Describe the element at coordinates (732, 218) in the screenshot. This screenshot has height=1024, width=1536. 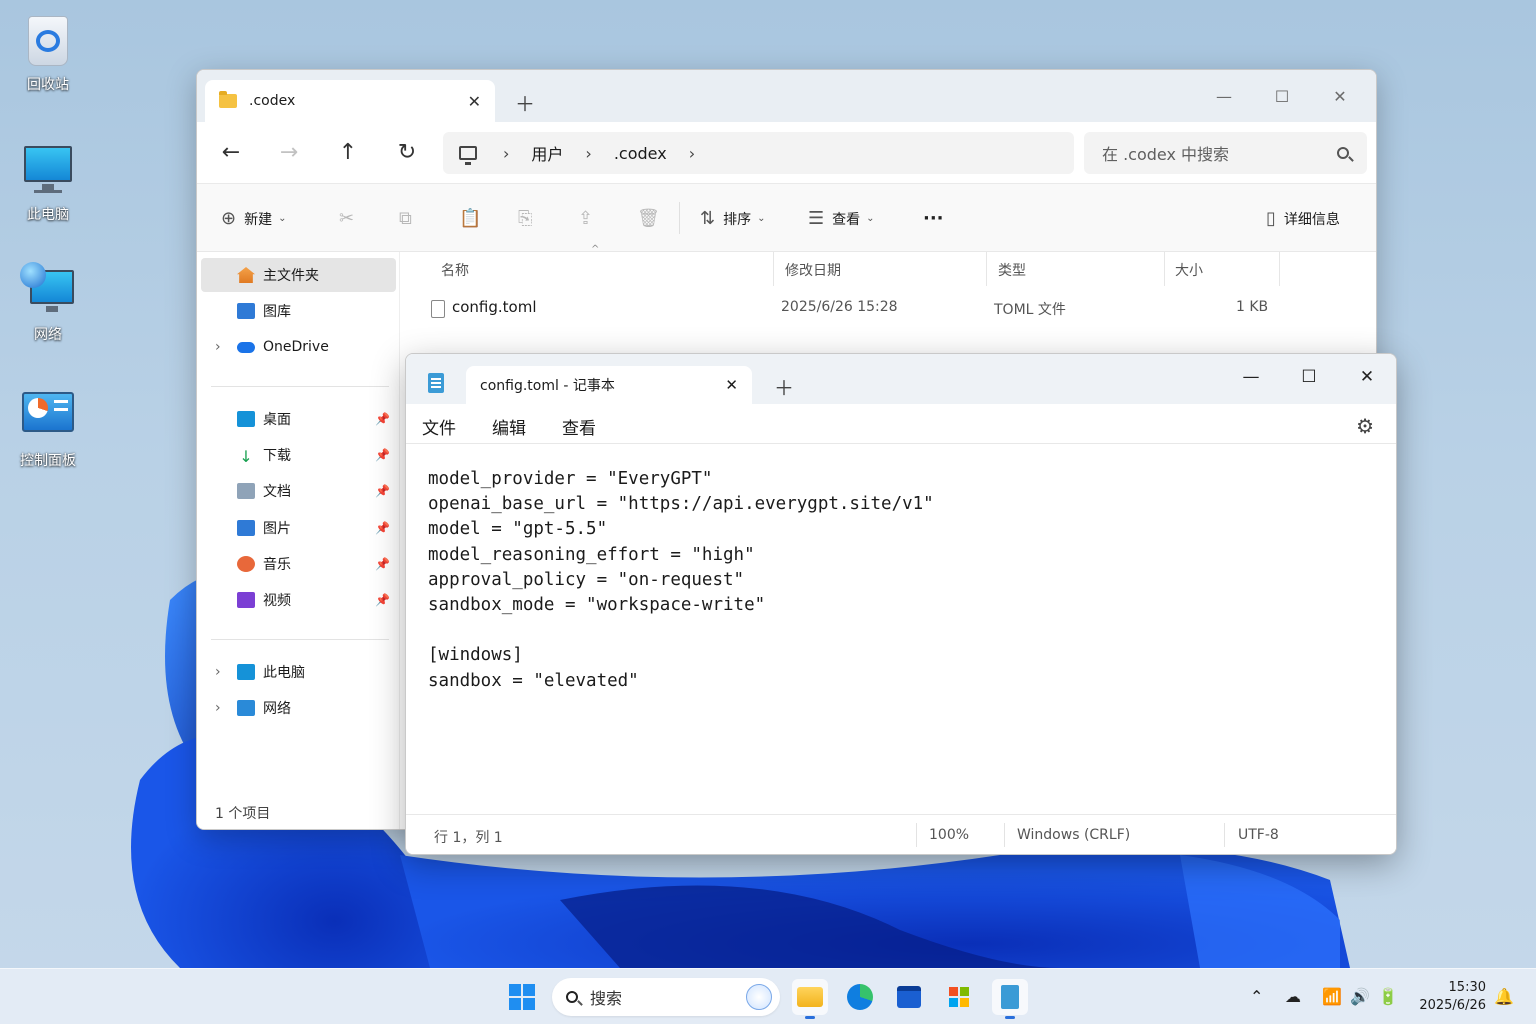
I see `sort-button: ⇅ 排序 ⌄` at that location.